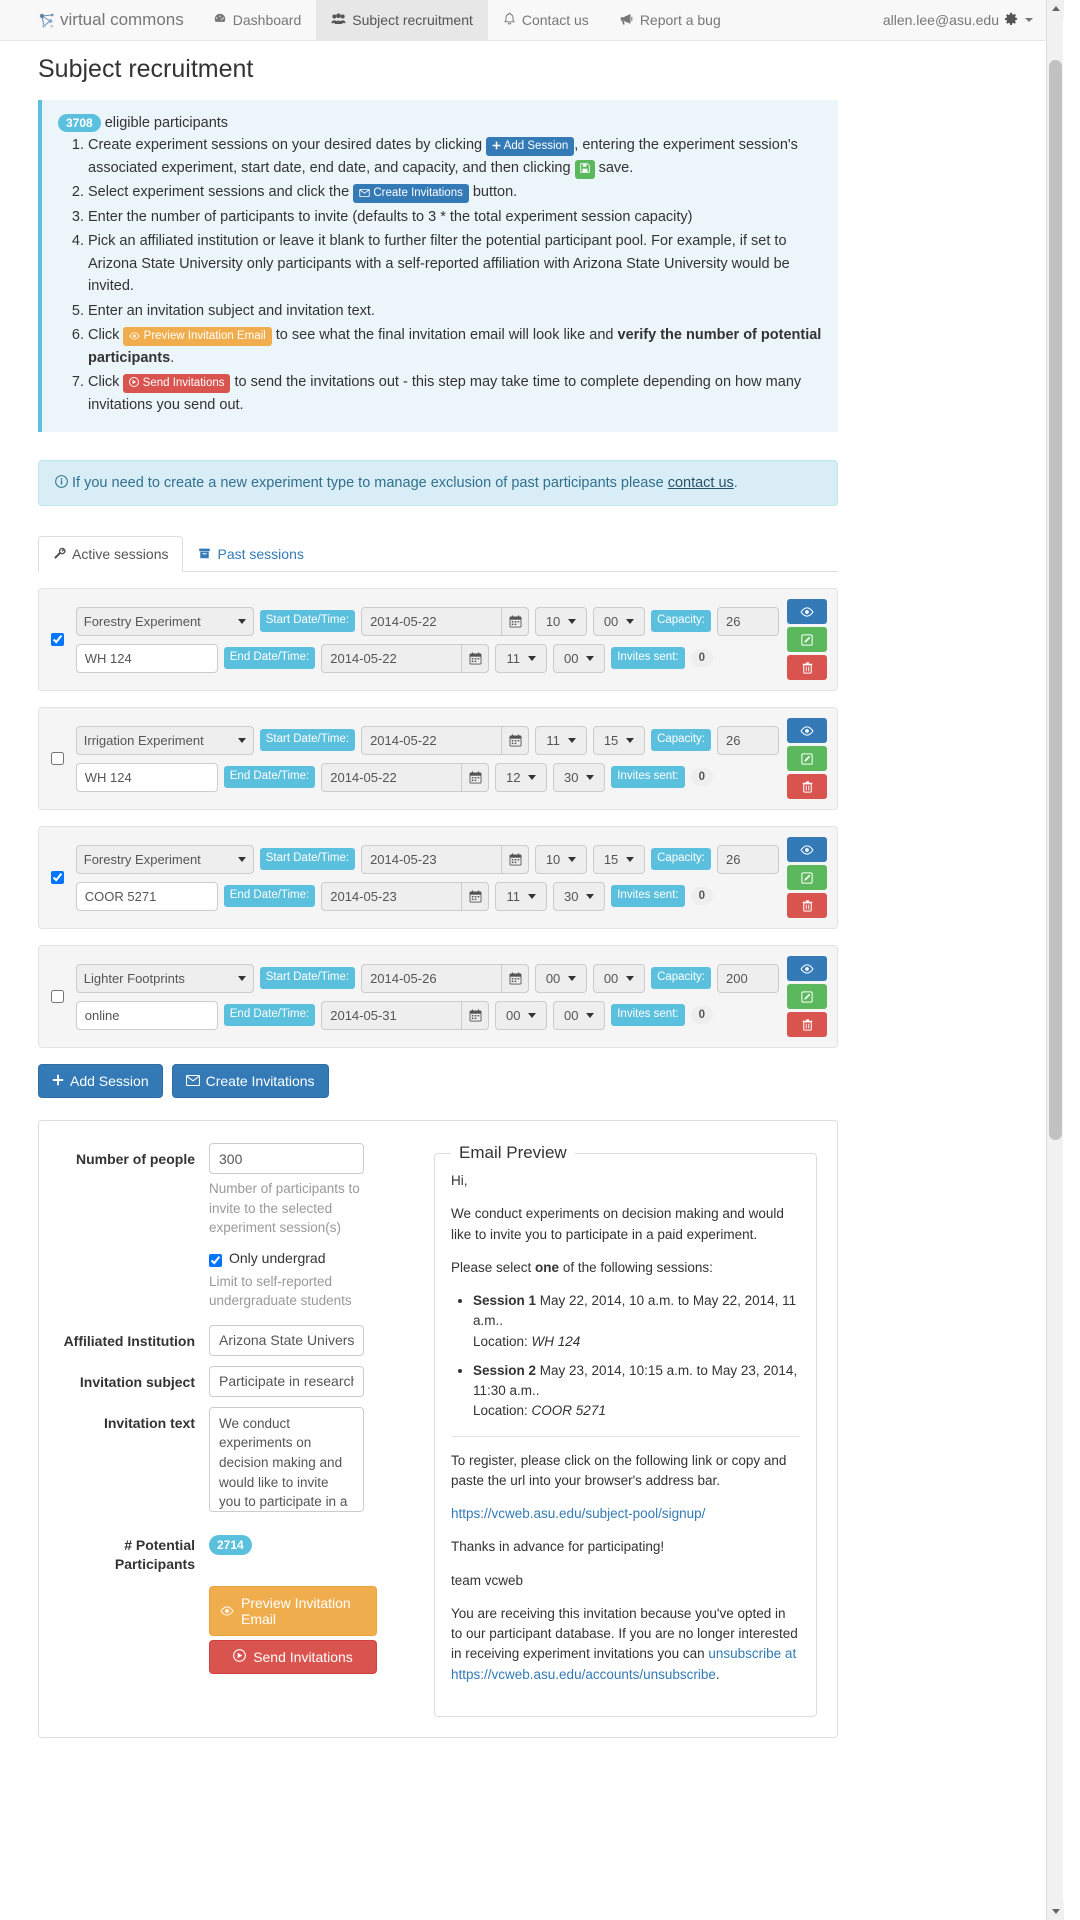 The width and height of the screenshot is (1080, 1920). Describe the element at coordinates (1055, 600) in the screenshot. I see `scrollbar-thumb` at that location.